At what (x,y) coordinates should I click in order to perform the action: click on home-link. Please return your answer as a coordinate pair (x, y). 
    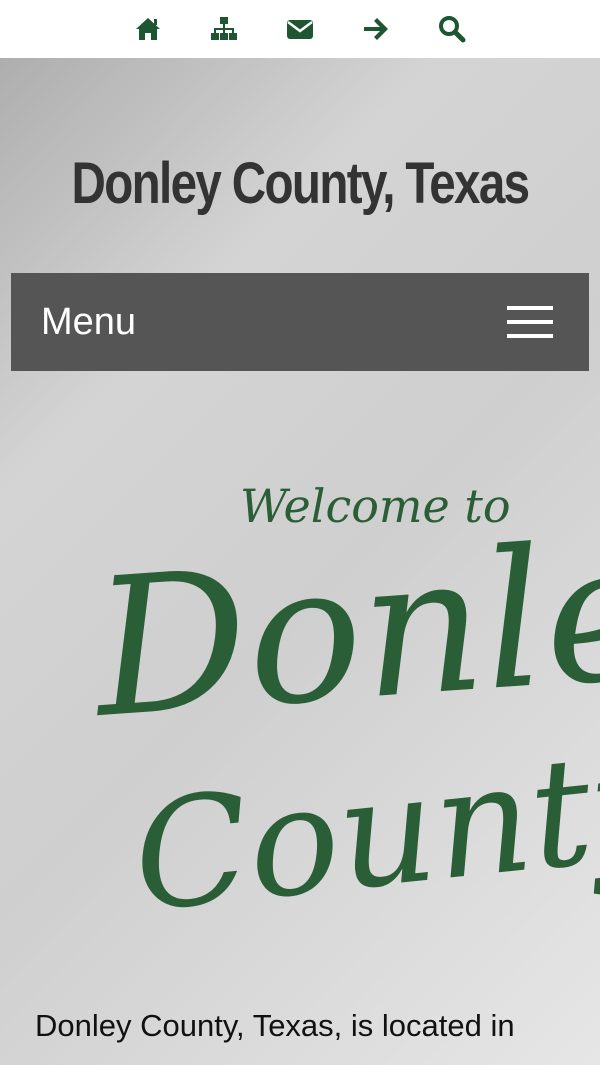
    Looking at the image, I should click on (148, 29).